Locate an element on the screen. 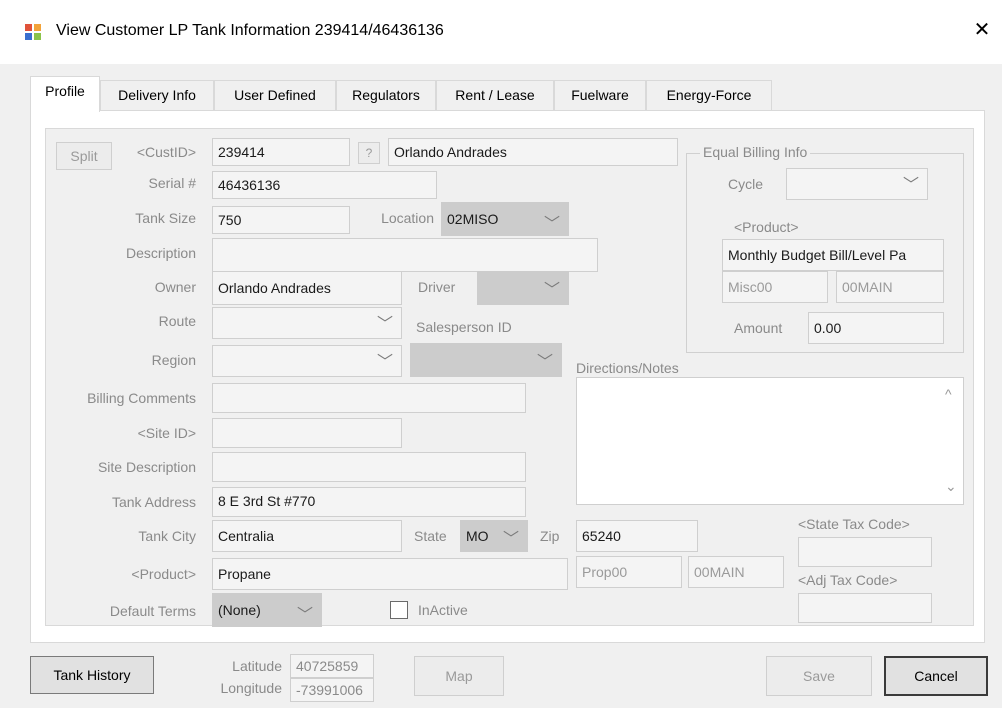  longitude-label: Longitude is located at coordinates (251, 688).